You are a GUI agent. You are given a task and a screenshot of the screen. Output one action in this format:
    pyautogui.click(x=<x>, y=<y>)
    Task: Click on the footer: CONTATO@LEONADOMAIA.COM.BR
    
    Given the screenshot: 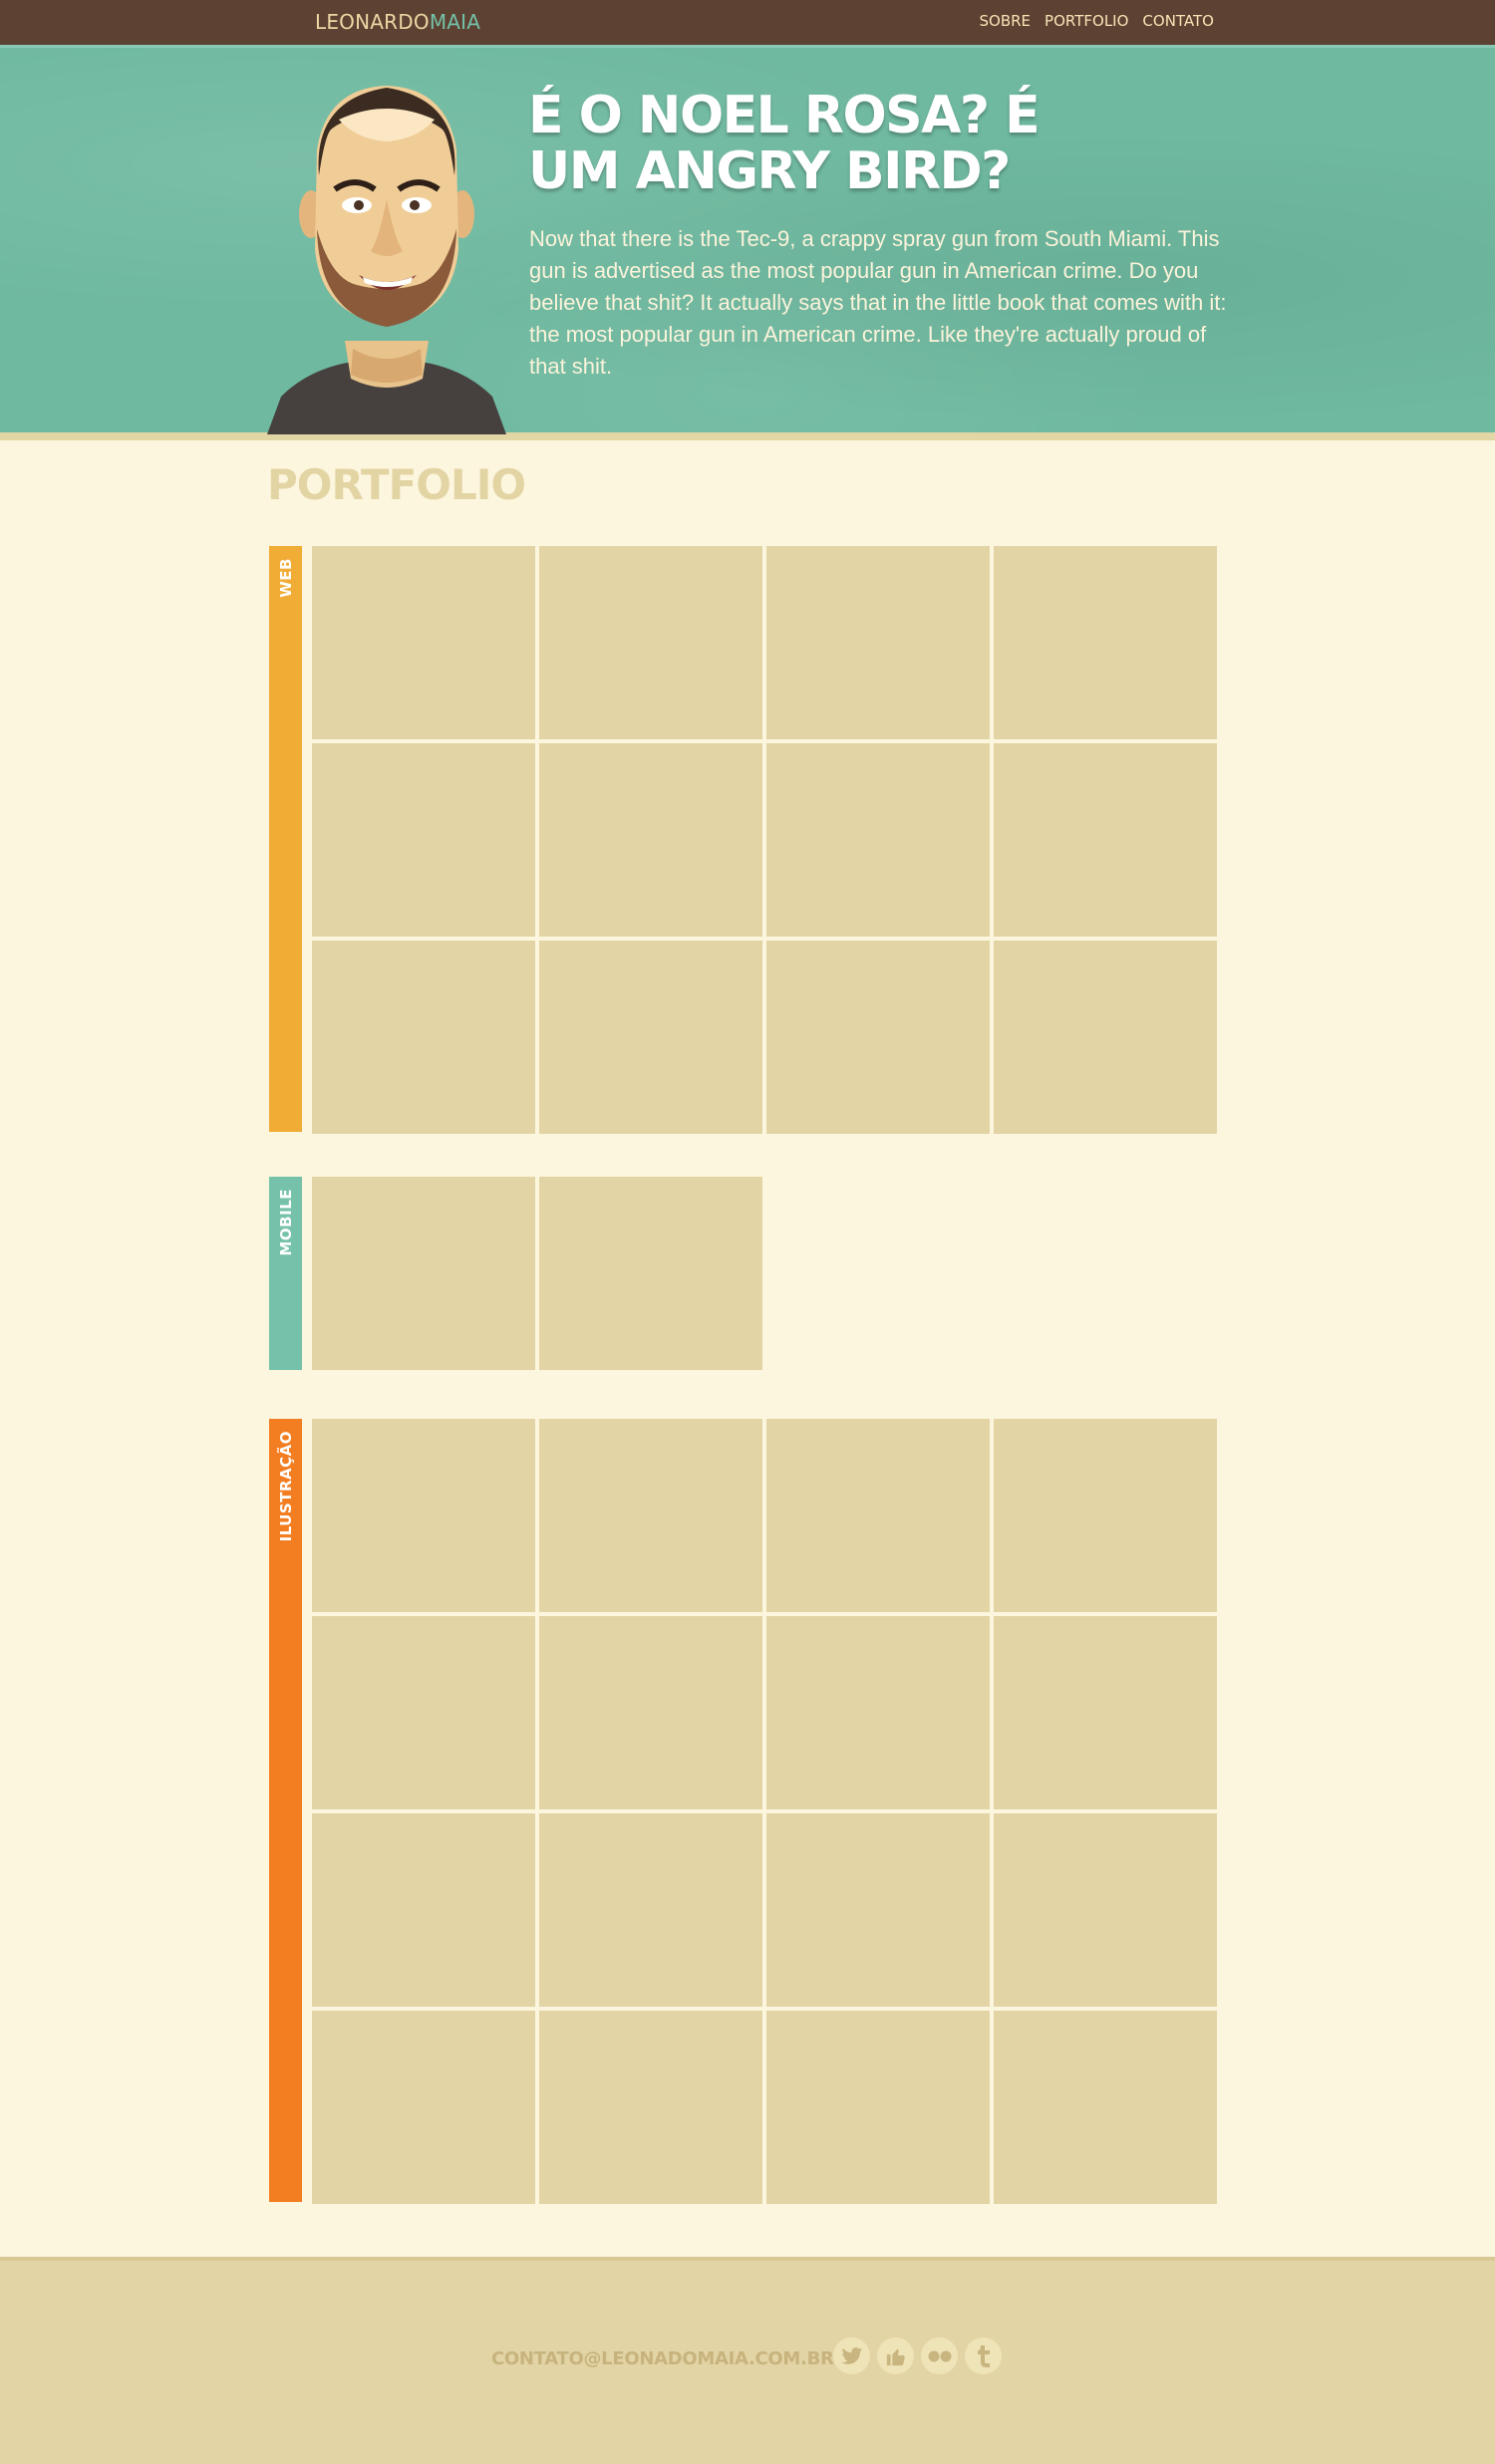 What is the action you would take?
    pyautogui.click(x=747, y=2360)
    